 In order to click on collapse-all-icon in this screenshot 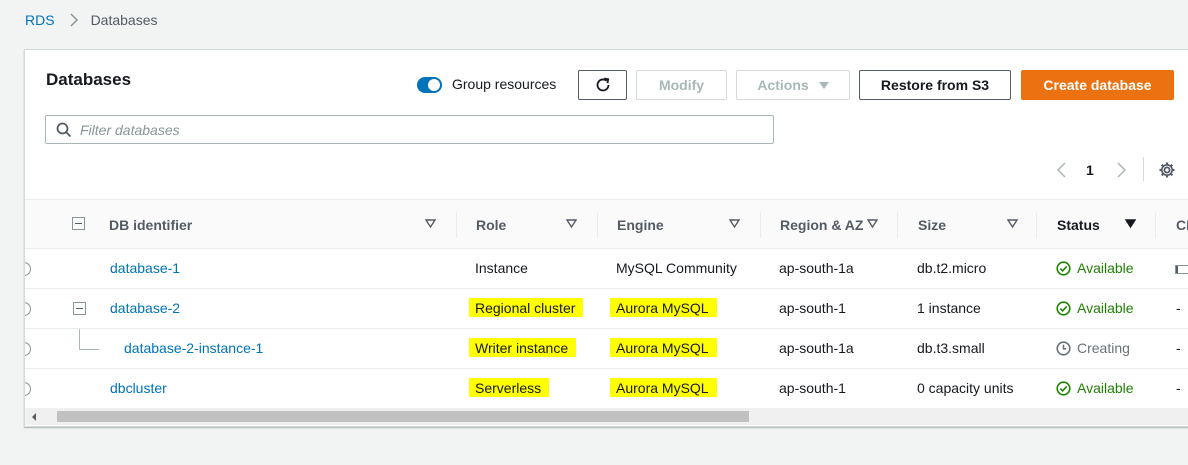, I will do `click(78, 223)`.